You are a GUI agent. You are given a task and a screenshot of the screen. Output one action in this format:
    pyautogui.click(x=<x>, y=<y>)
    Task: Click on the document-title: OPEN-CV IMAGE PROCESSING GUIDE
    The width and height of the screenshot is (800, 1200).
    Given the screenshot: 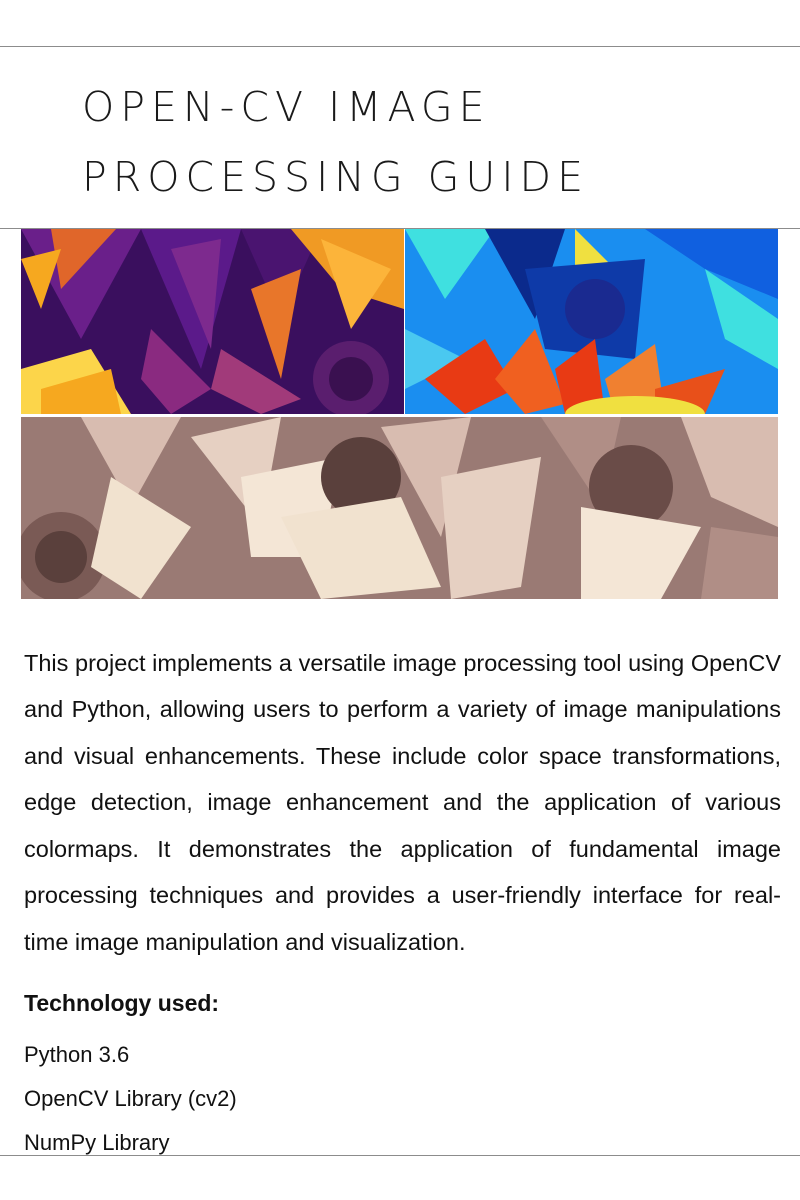 What is the action you would take?
    pyautogui.click(x=427, y=142)
    